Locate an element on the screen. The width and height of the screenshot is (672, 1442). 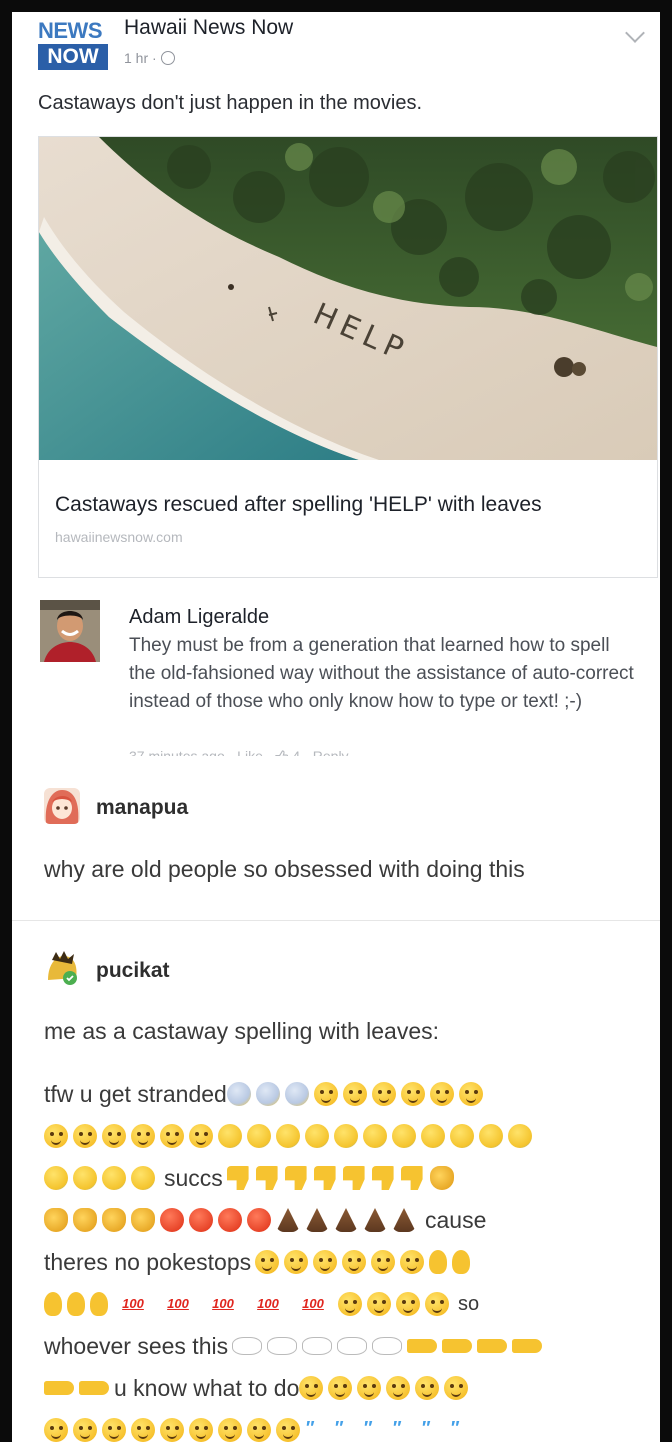
emoji-line-9: ″ ″ ″ ″ ″ ″ is located at coordinates (344, 1427).